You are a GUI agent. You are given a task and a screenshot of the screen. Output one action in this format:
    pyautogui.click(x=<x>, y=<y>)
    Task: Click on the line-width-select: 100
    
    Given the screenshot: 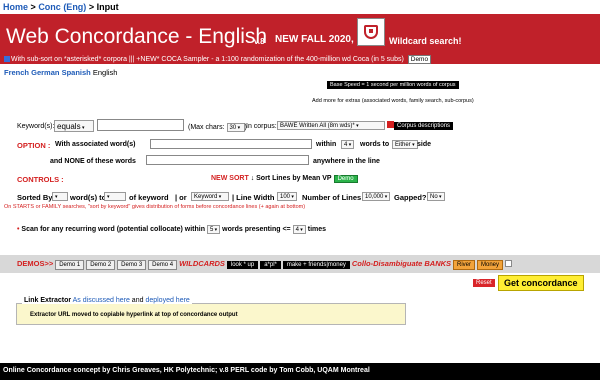 What is the action you would take?
    pyautogui.click(x=287, y=196)
    